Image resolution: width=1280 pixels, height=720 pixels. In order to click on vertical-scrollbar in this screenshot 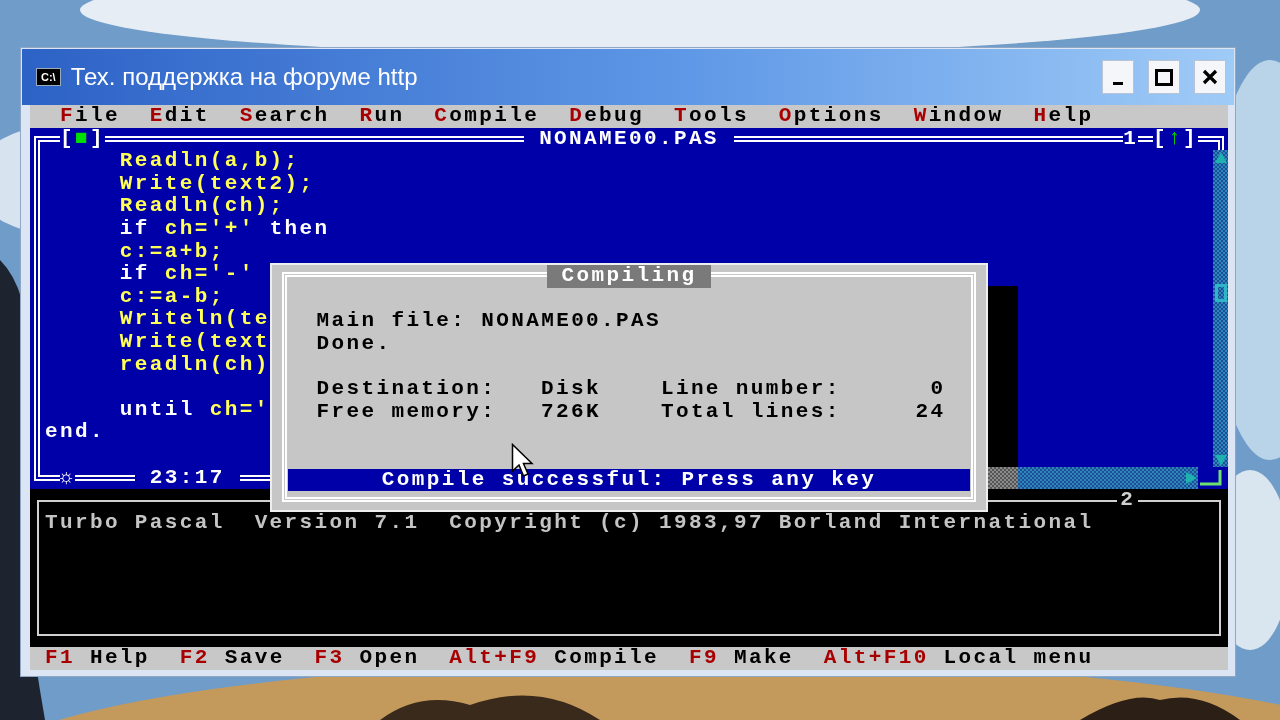, I will do `click(1220, 308)`.